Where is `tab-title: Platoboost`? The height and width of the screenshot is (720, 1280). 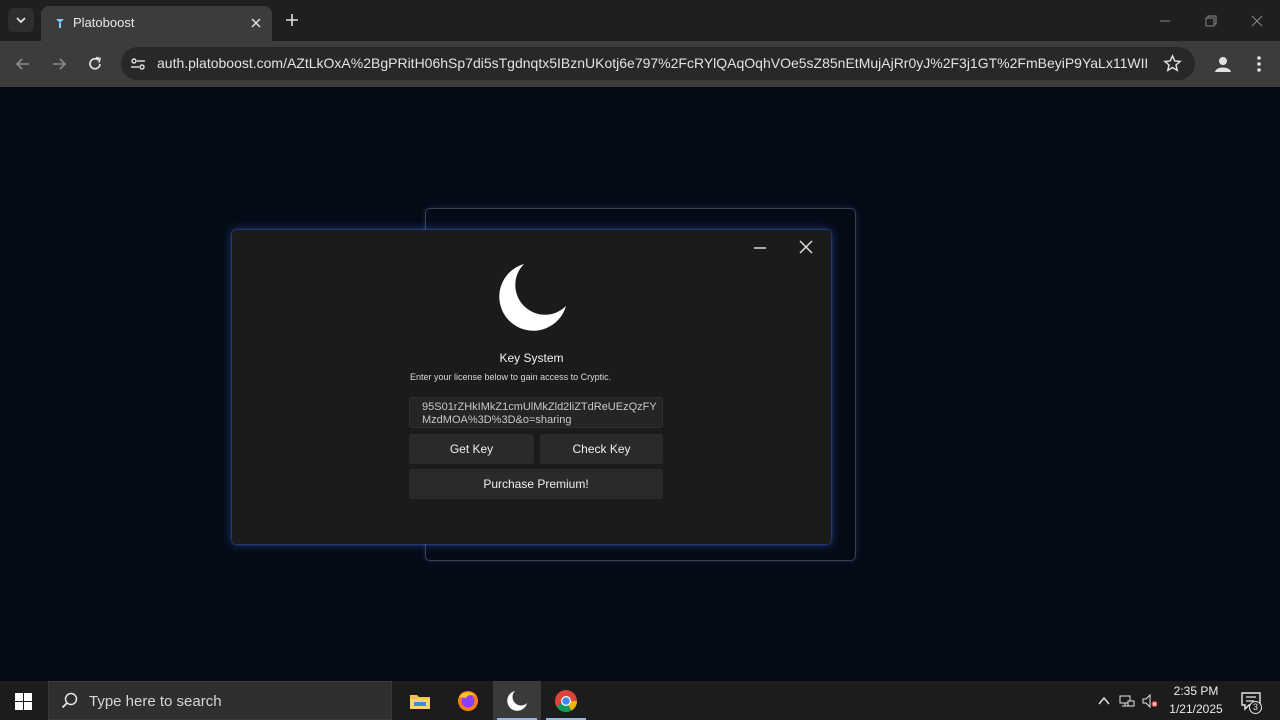
tab-title: Platoboost is located at coordinates (104, 22).